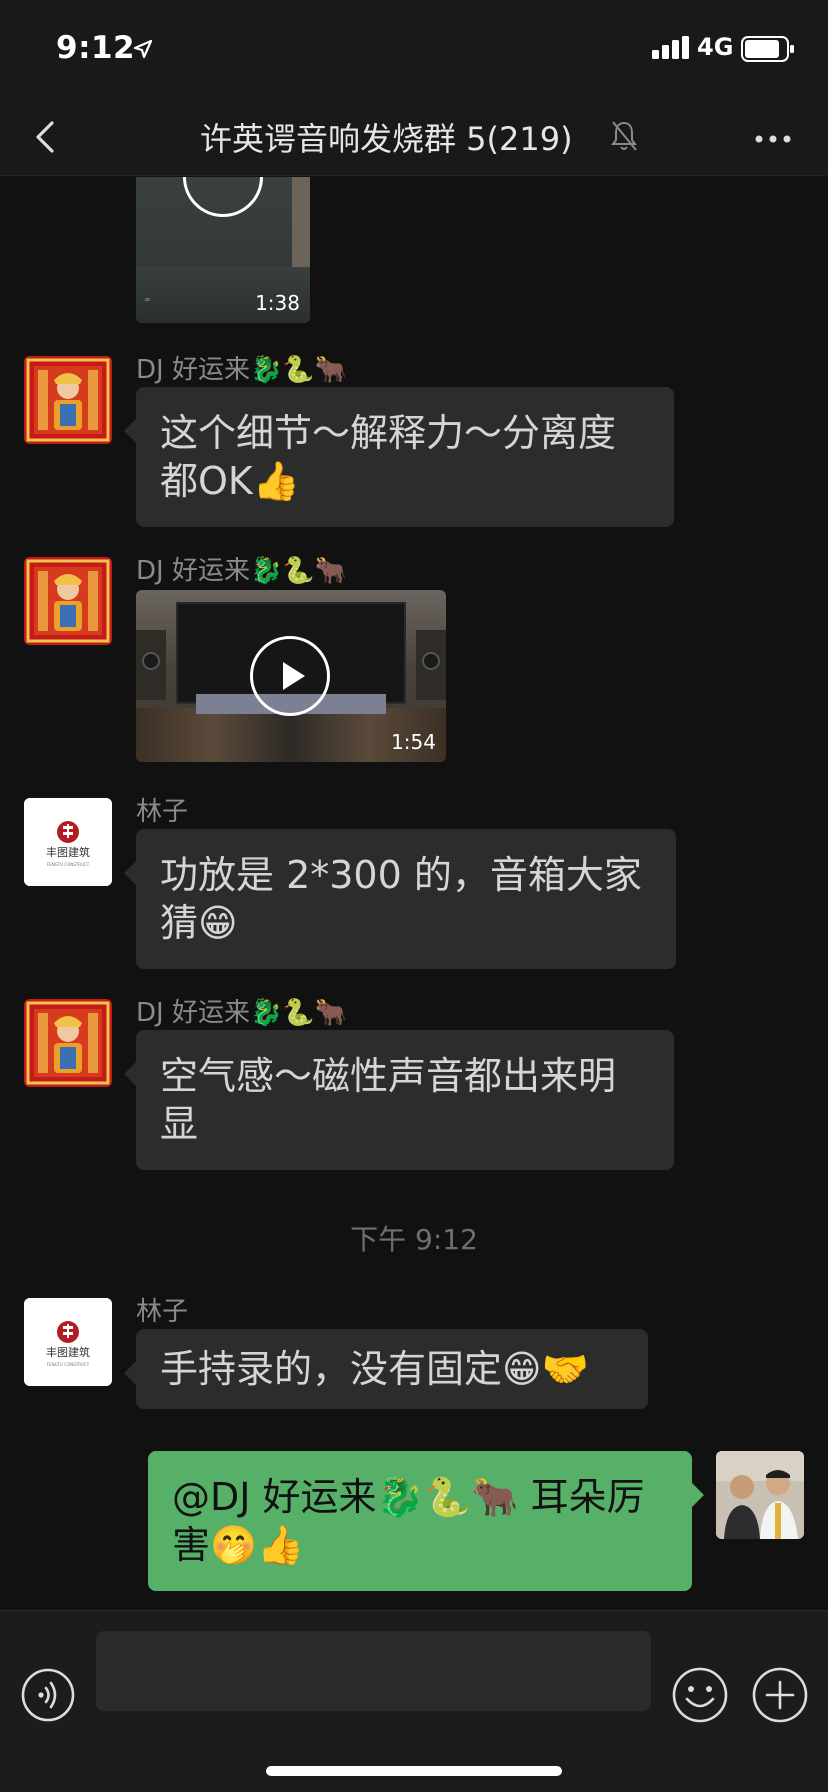 Image resolution: width=828 pixels, height=1792 pixels. Describe the element at coordinates (147, 299) in the screenshot. I see `watermark: ∞` at that location.